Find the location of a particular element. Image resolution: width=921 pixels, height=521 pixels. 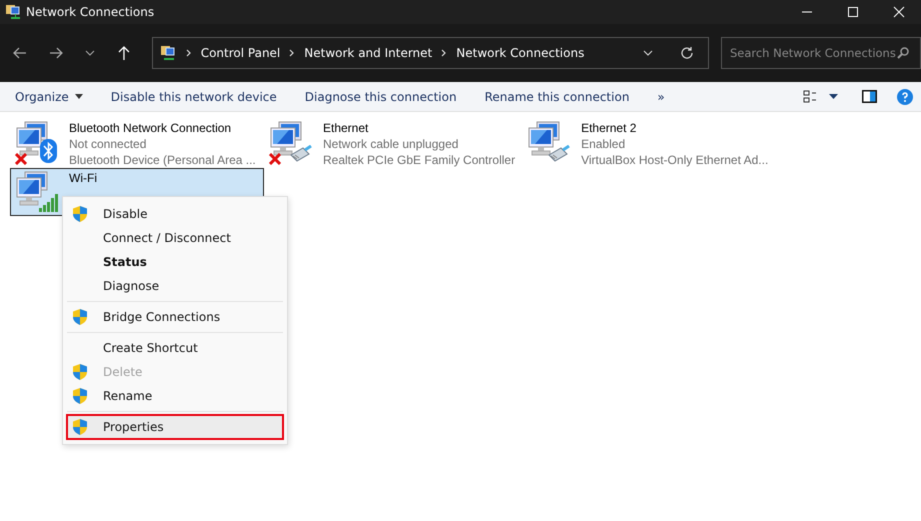

close-icon is located at coordinates (899, 12).